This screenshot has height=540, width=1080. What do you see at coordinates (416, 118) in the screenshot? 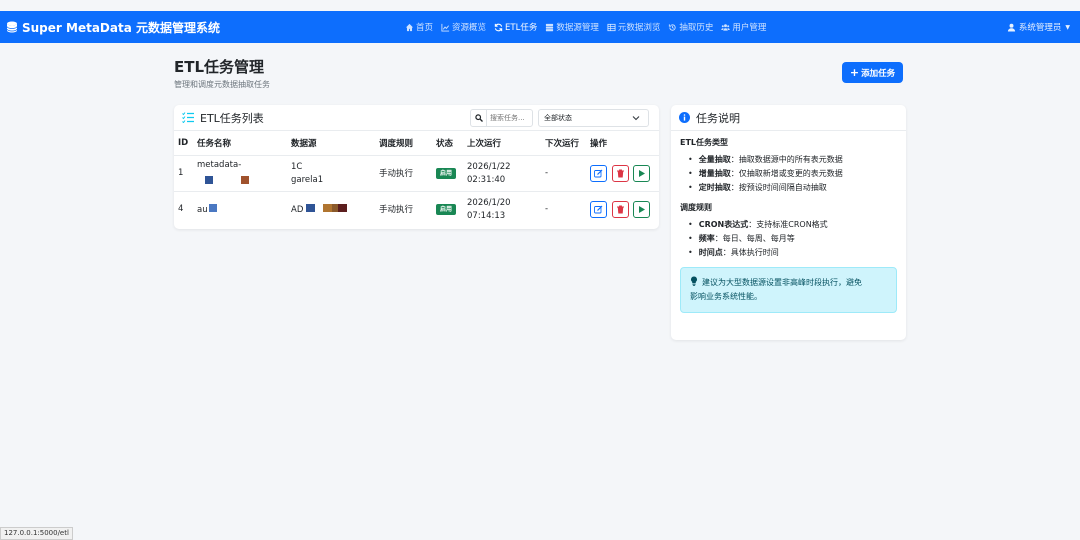
I see `task-list-header: ETL任务列表 全部状态` at bounding box center [416, 118].